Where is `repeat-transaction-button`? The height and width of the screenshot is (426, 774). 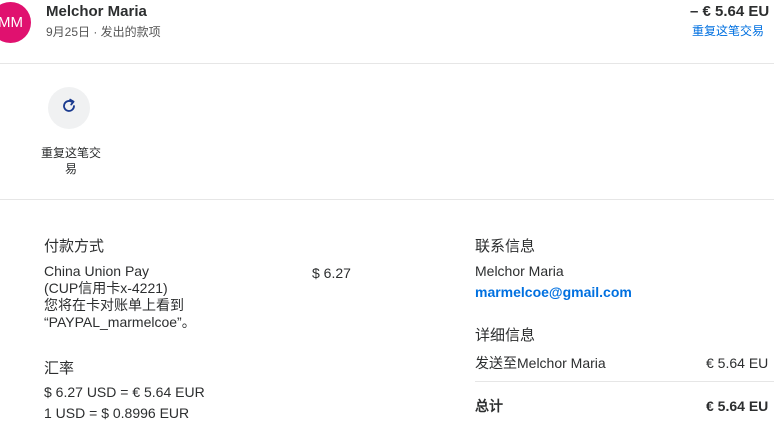
repeat-transaction-button is located at coordinates (69, 108).